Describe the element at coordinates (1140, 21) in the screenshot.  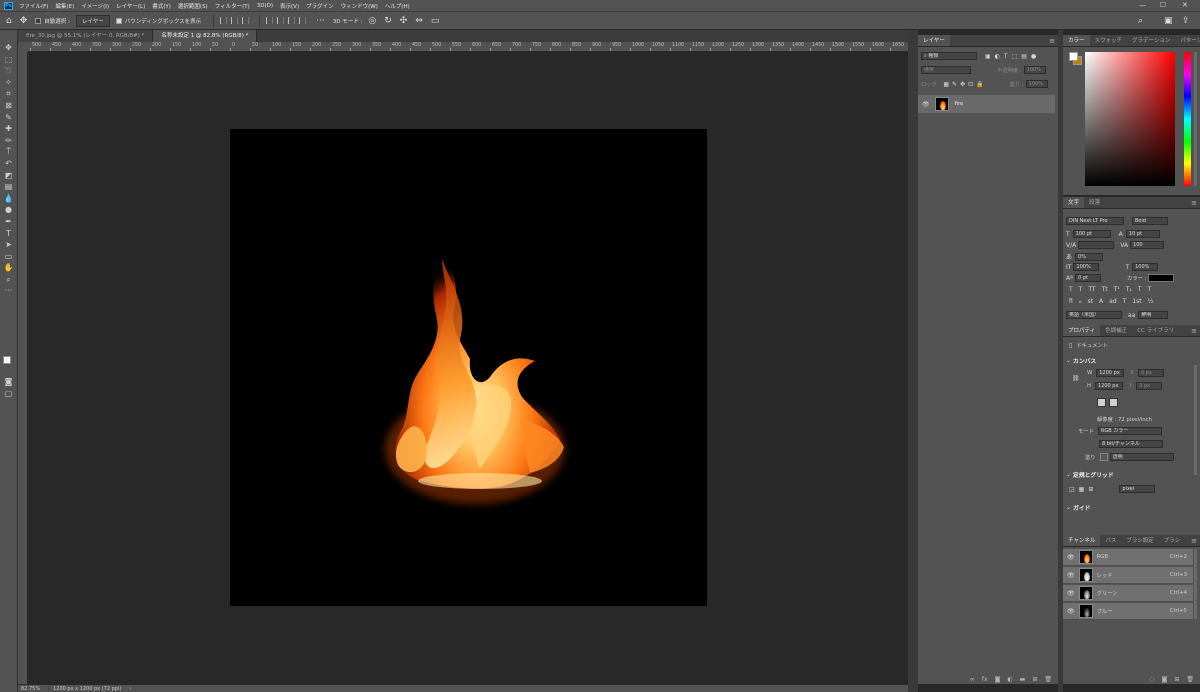
I see `search-icon: ⌕` at that location.